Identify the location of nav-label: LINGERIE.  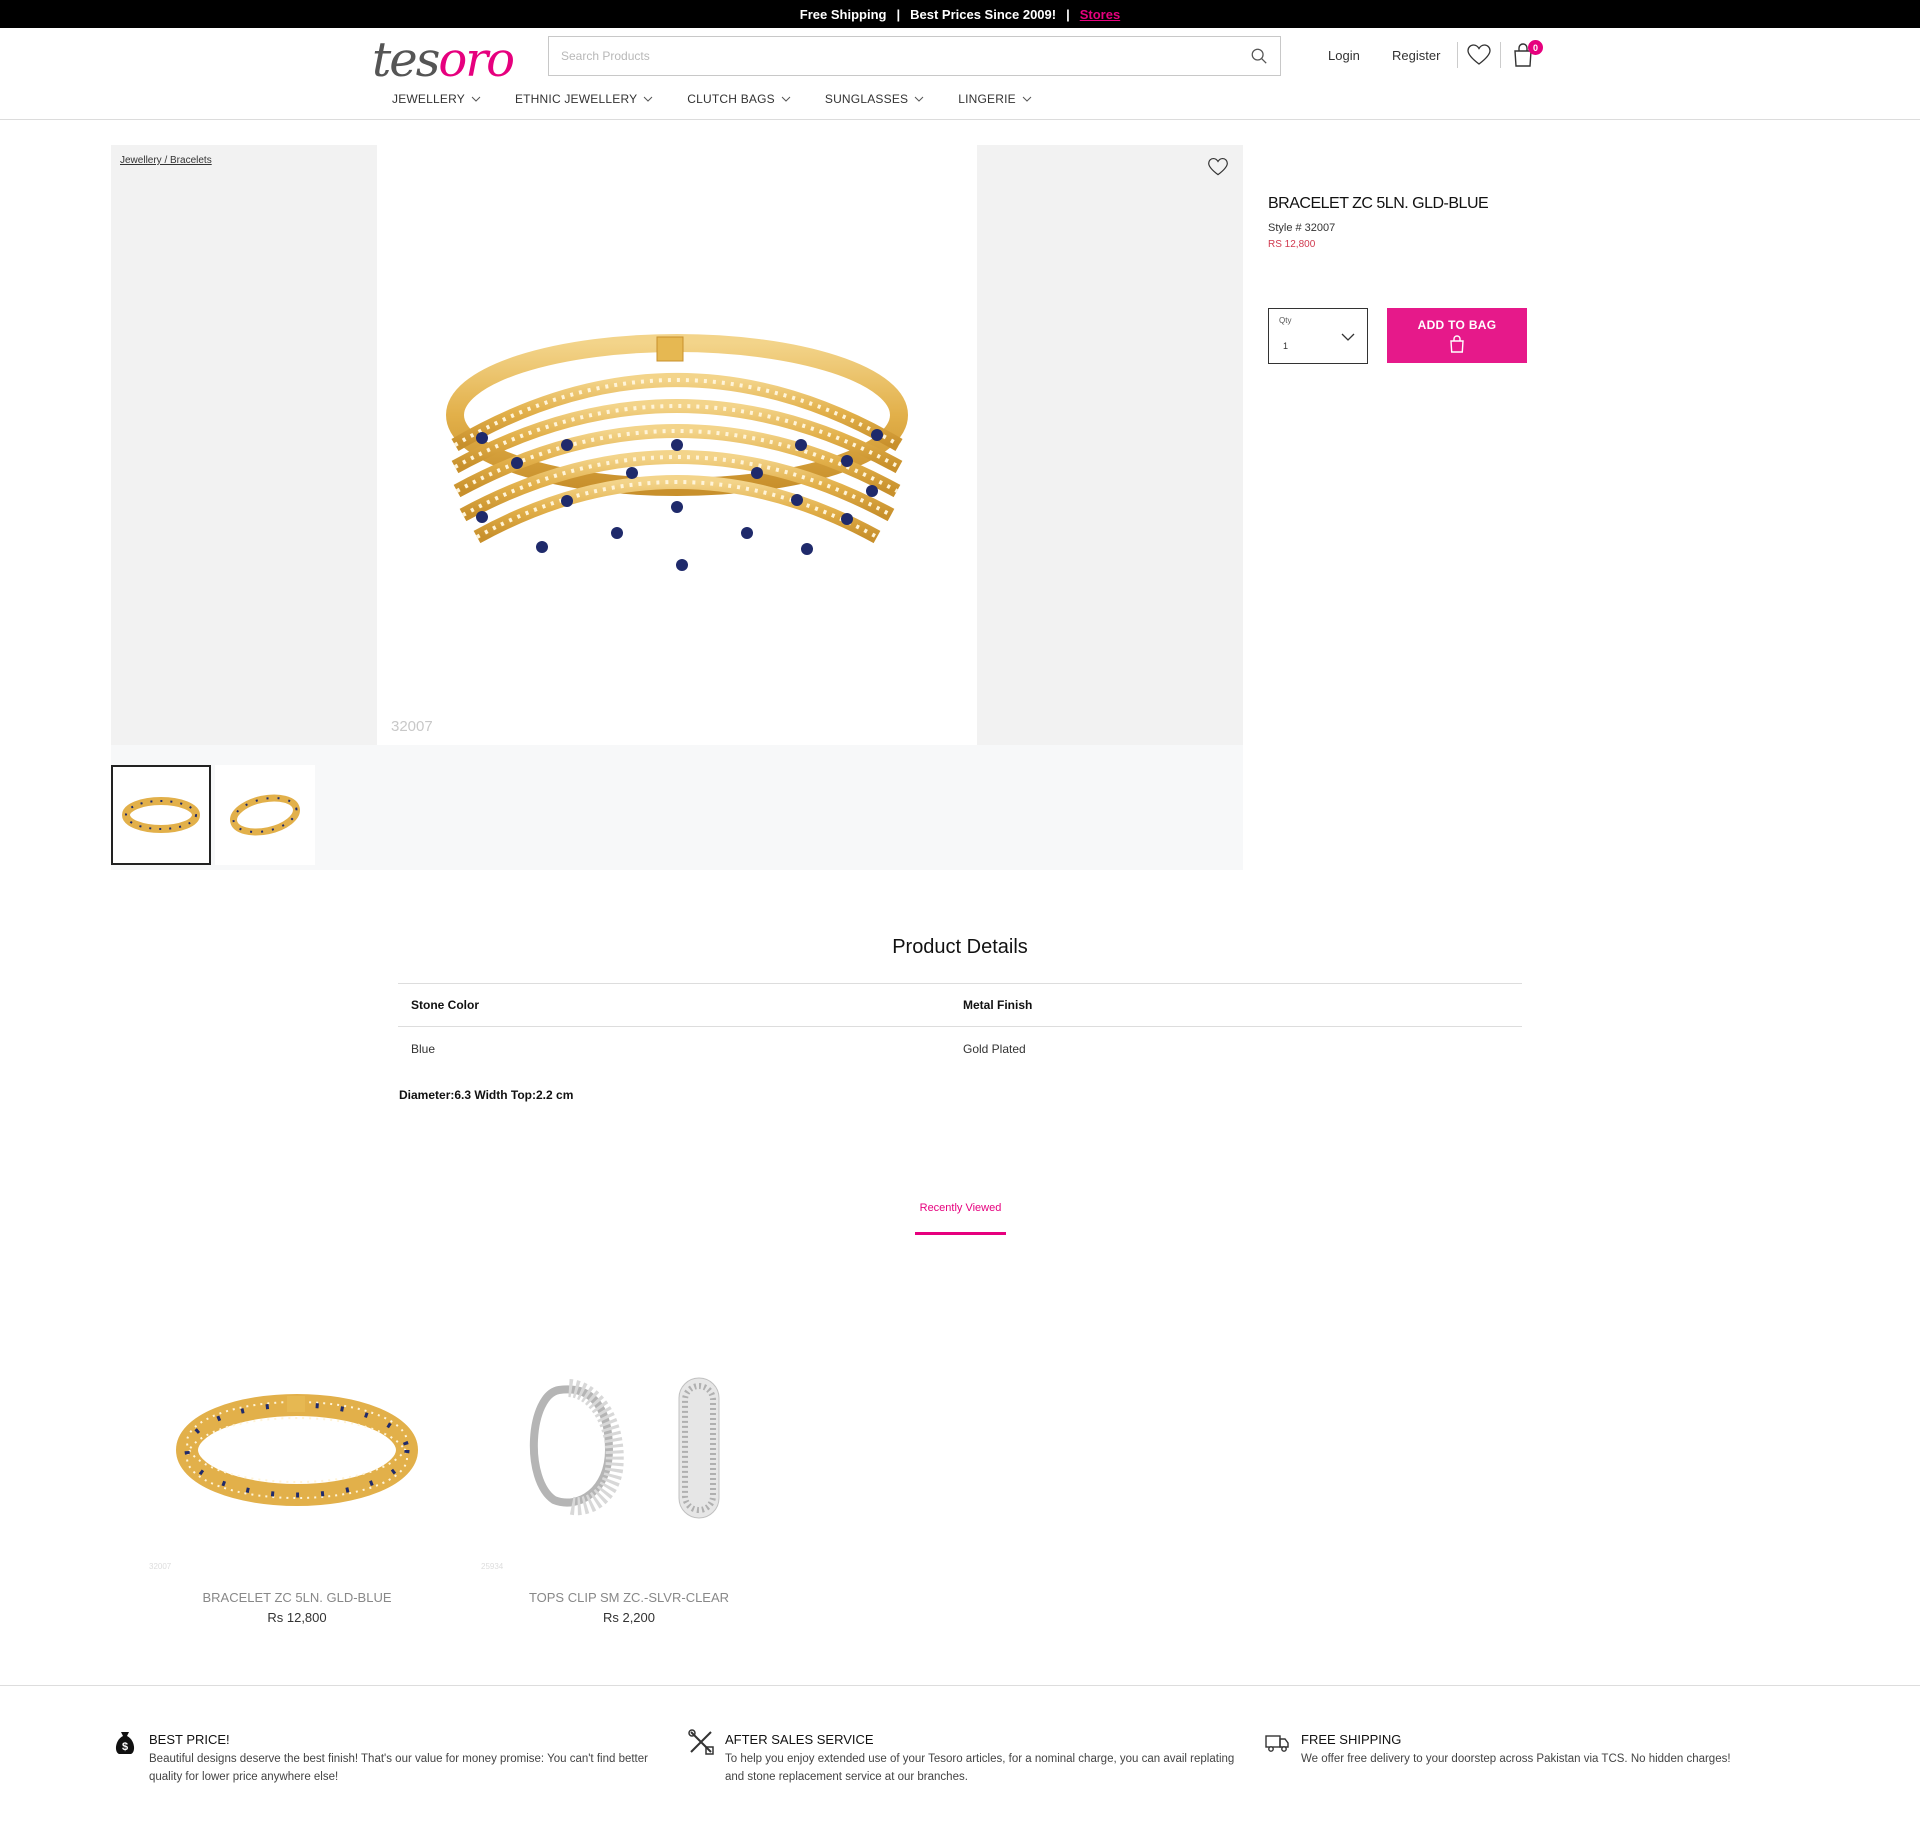
(987, 99).